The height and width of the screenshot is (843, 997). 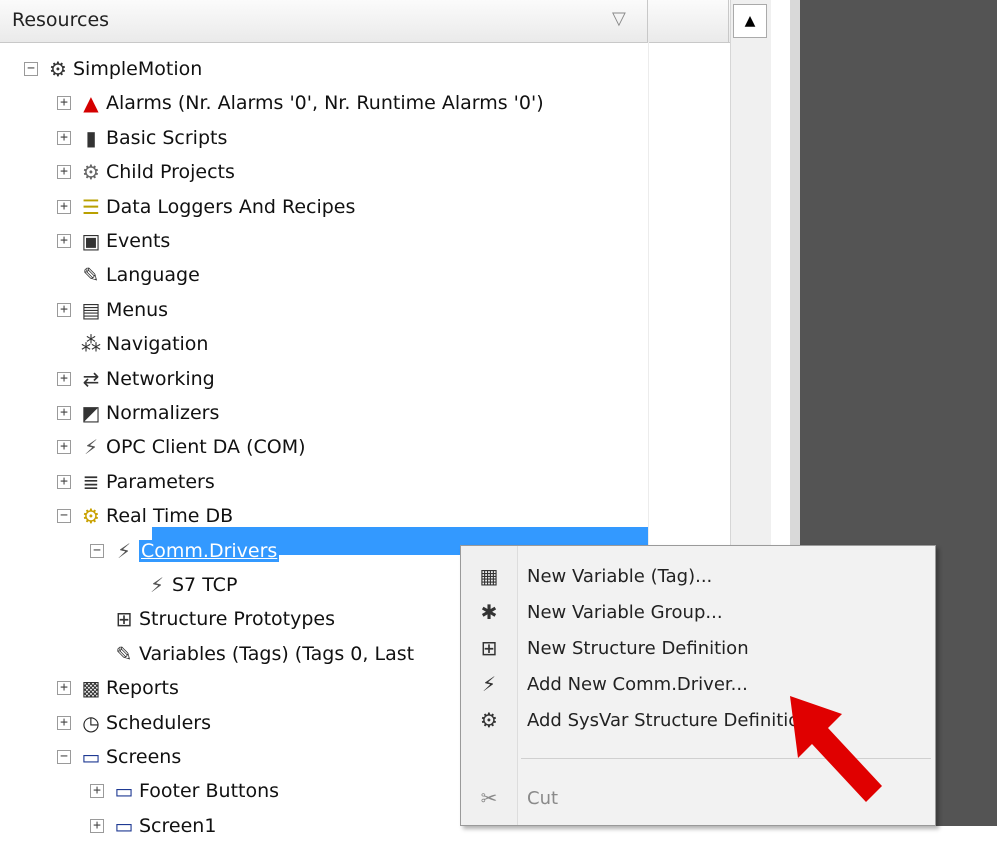 I want to click on tree-item-label: Real Time DB, so click(x=170, y=516).